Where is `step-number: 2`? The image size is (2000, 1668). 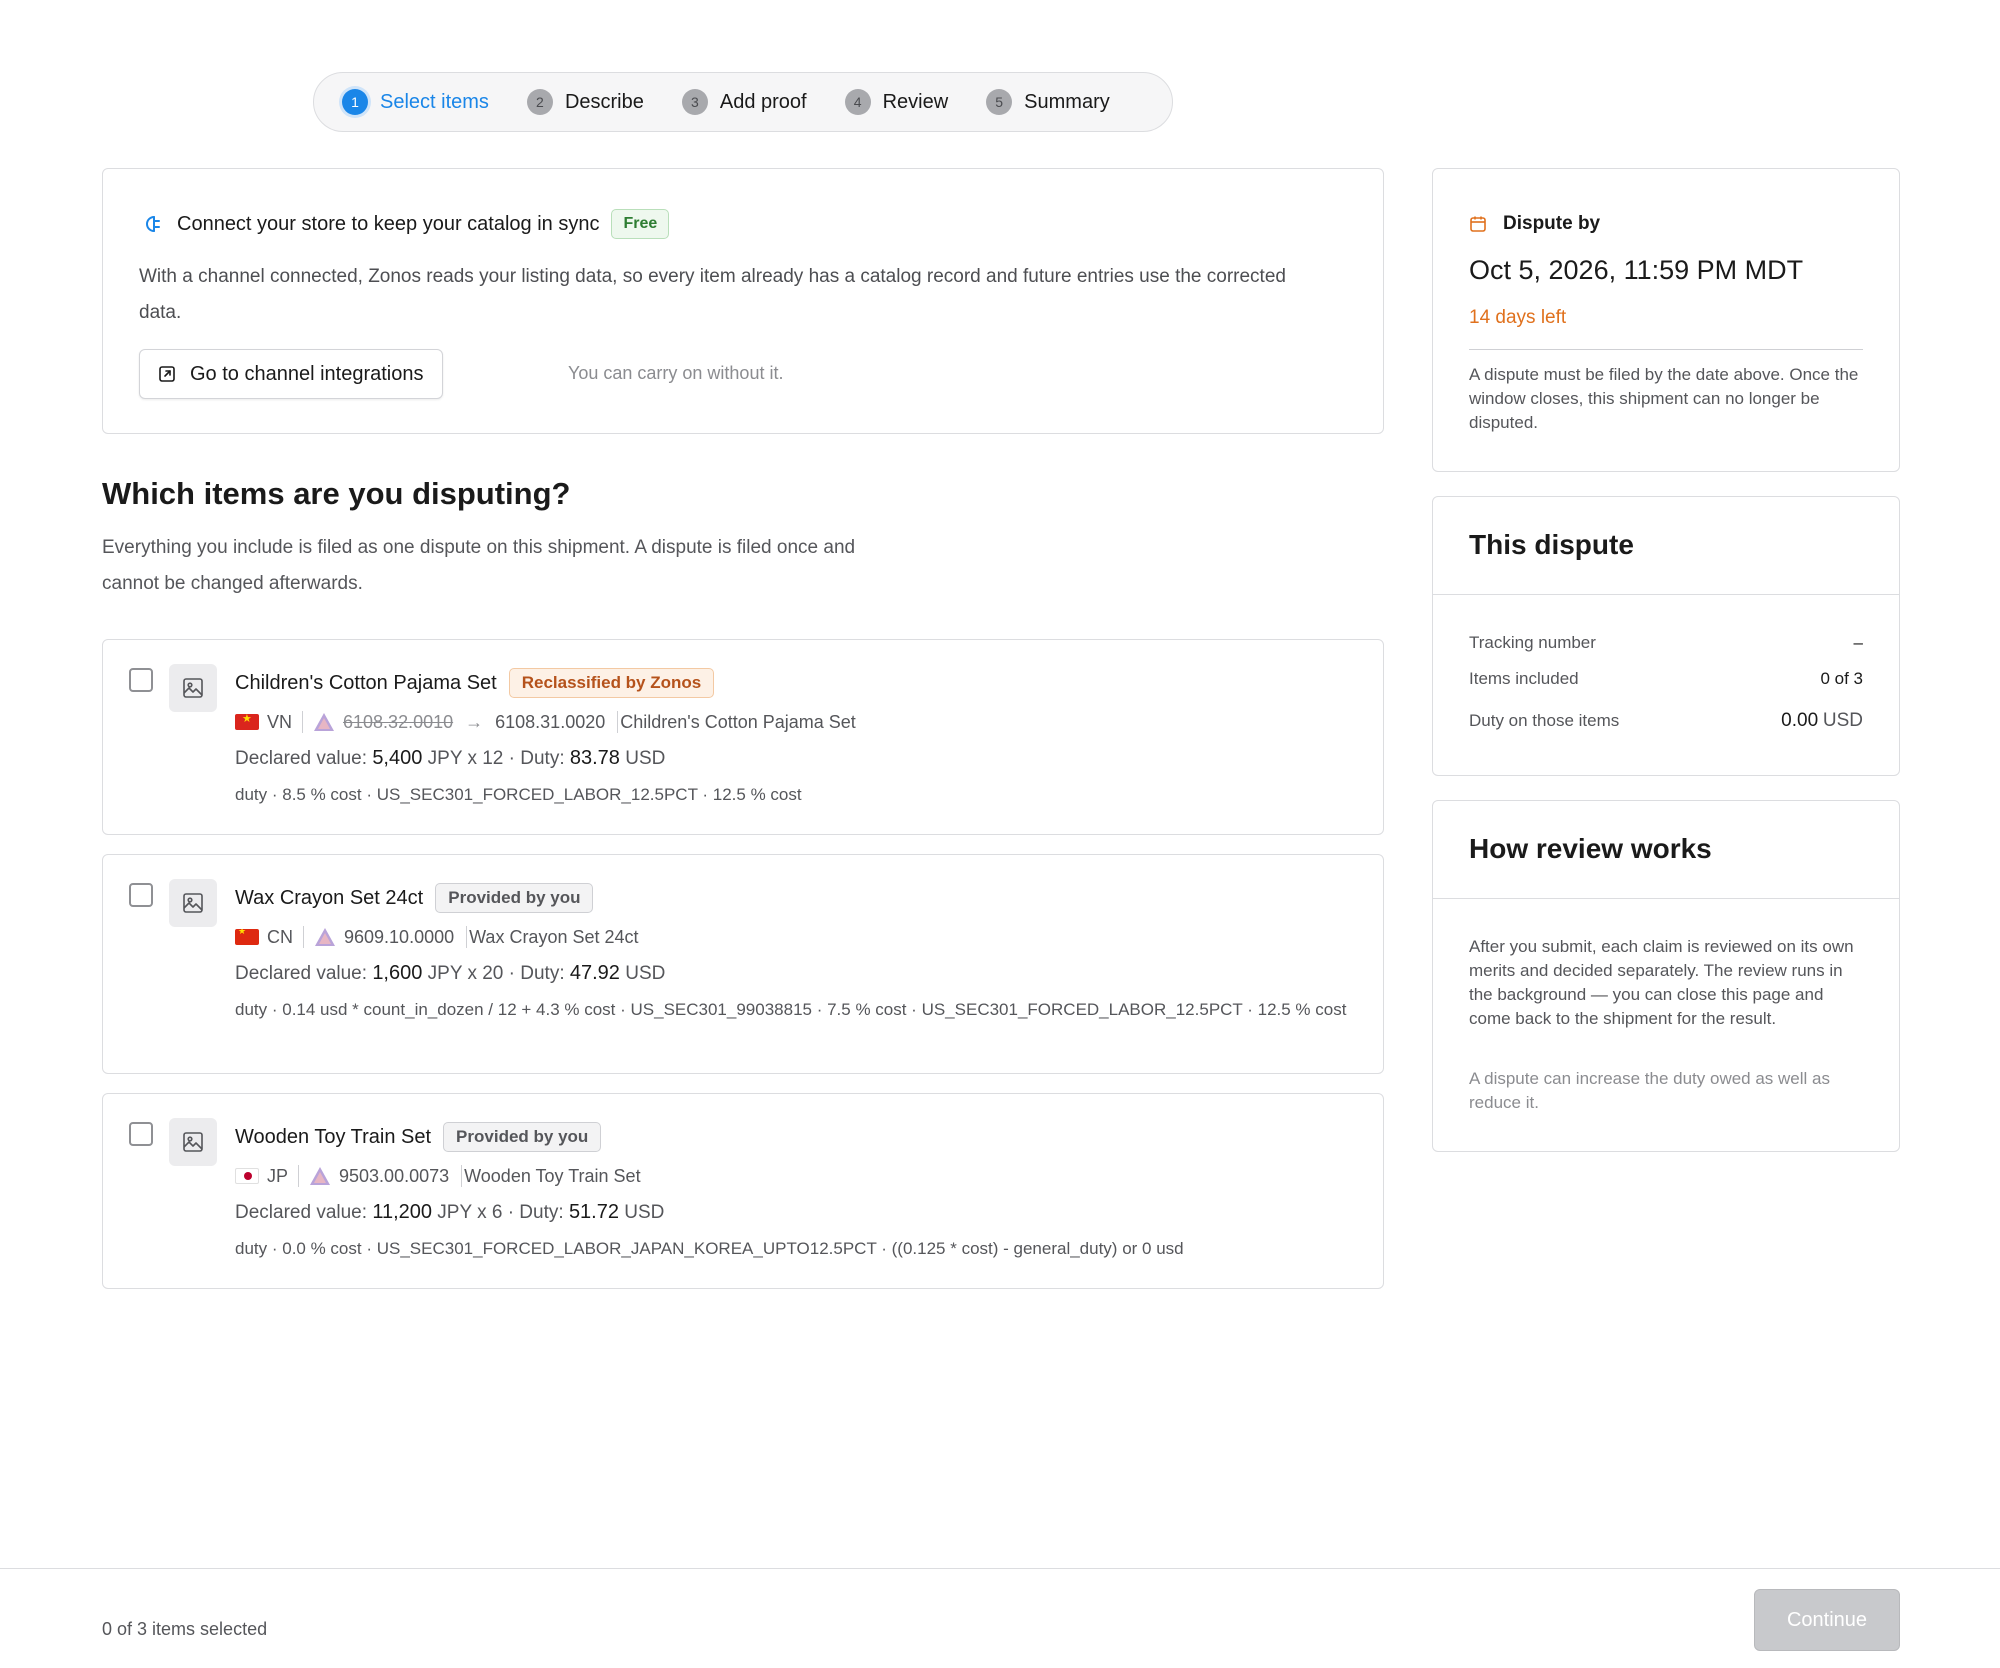
step-number: 2 is located at coordinates (539, 102).